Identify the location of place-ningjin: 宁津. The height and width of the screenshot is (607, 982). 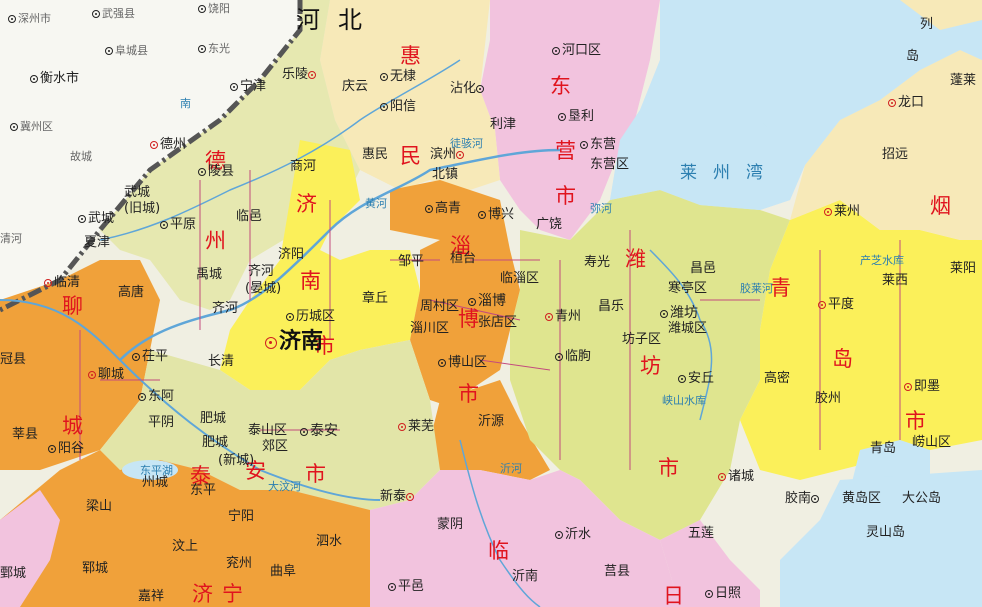
(248, 87).